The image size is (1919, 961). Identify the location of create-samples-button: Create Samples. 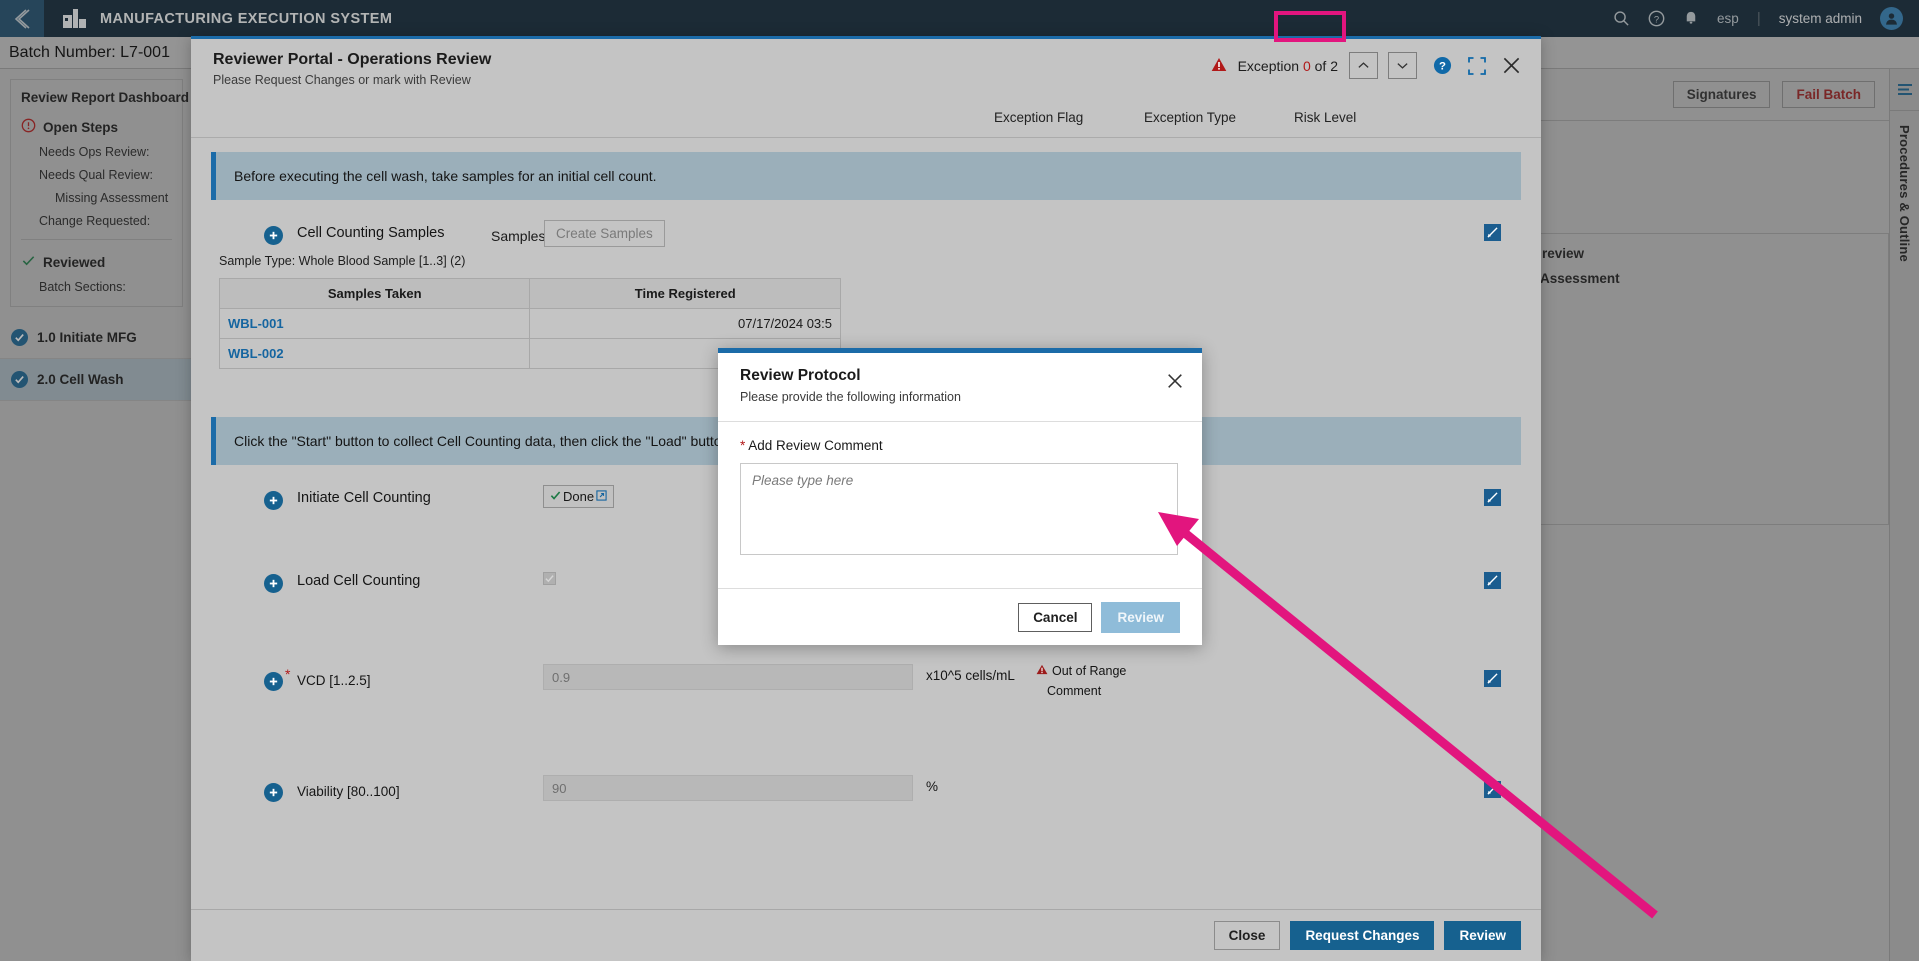
(604, 233).